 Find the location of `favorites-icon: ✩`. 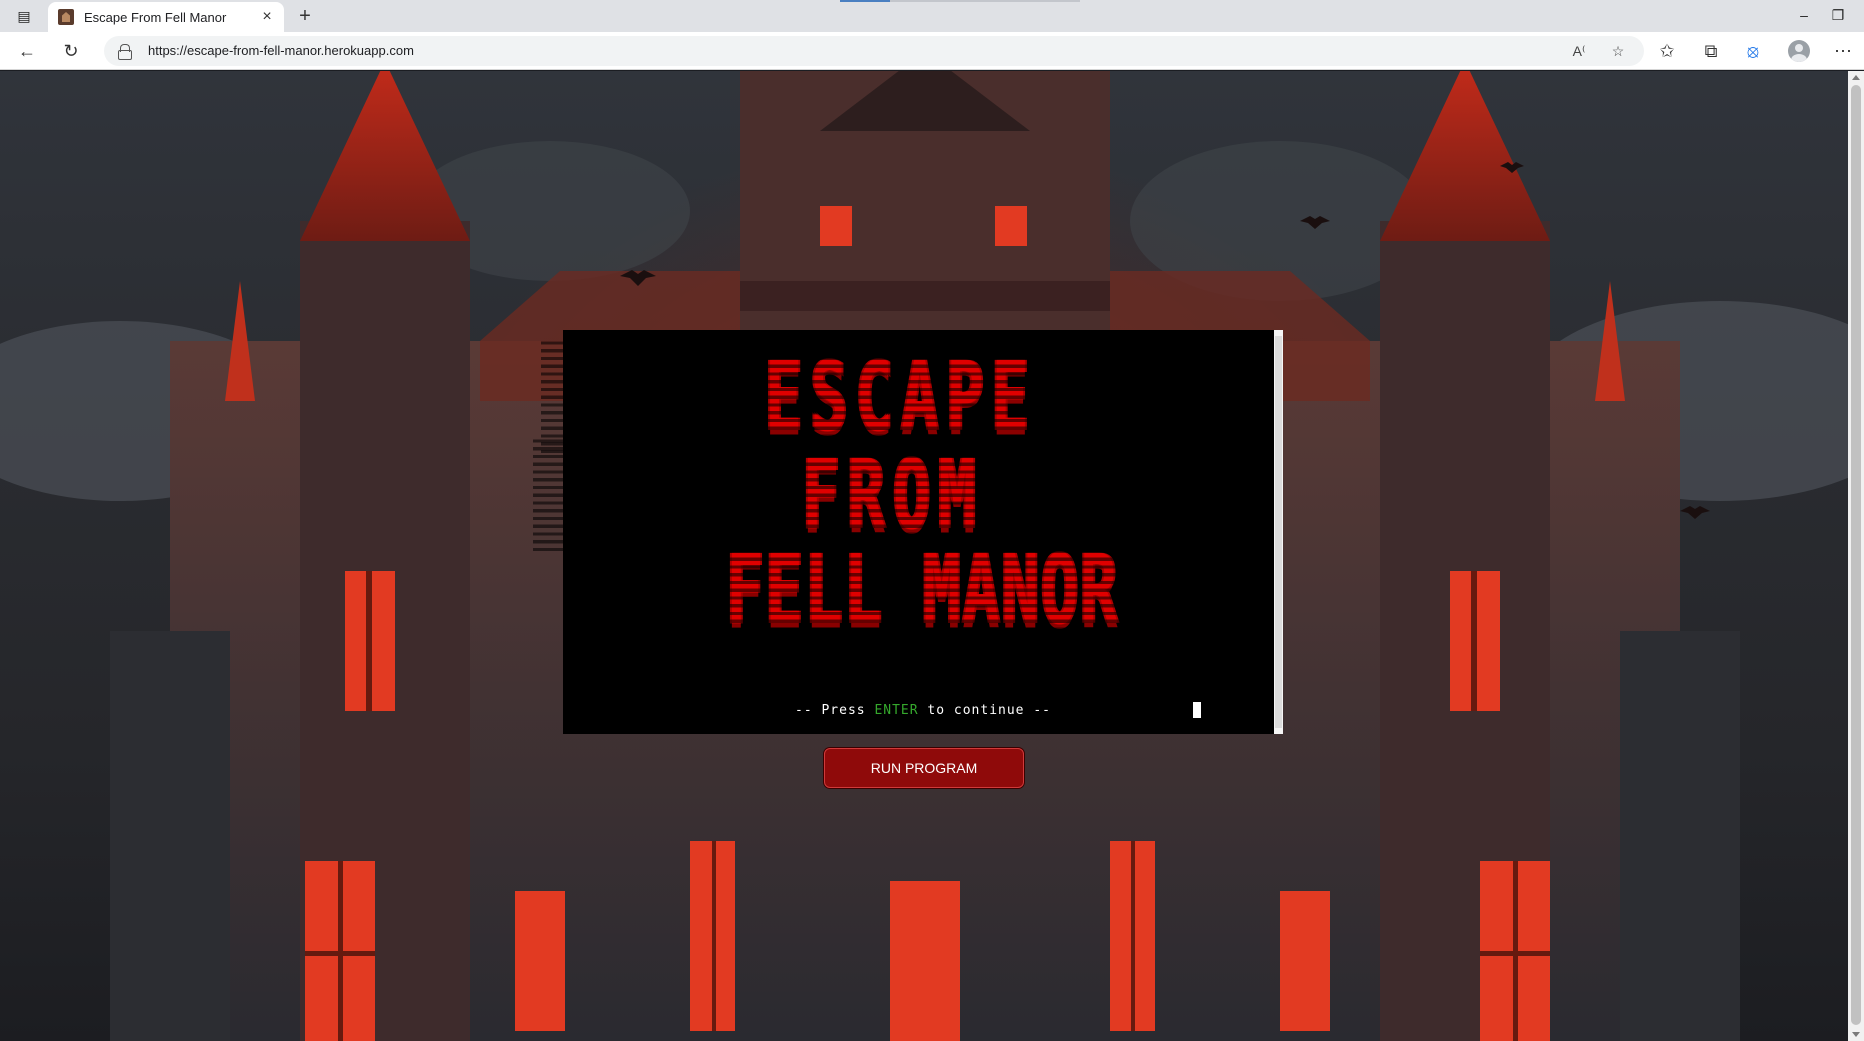

favorites-icon: ✩ is located at coordinates (1667, 51).